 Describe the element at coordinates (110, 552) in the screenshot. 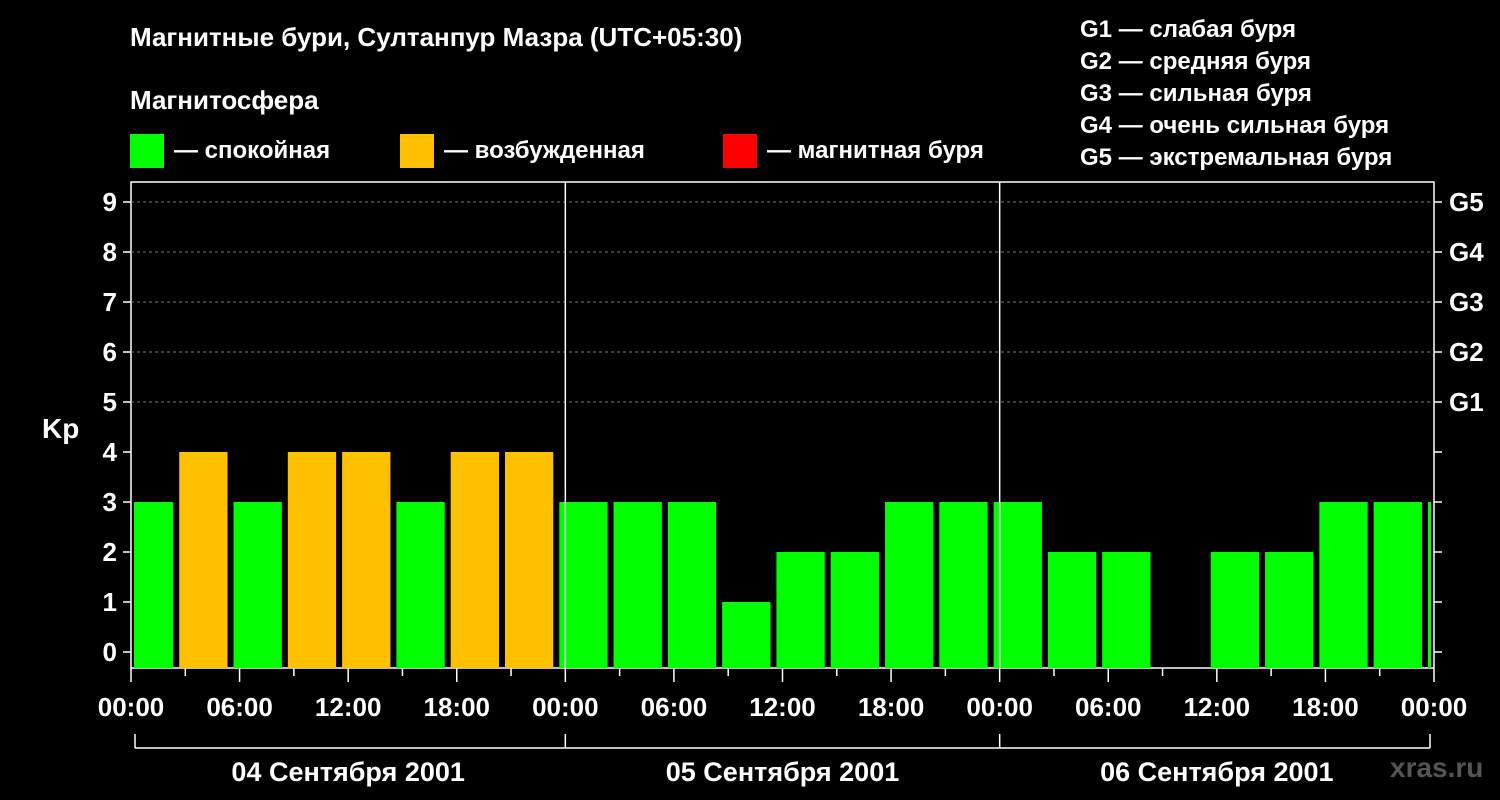

I see `y-tick-label: 2` at that location.